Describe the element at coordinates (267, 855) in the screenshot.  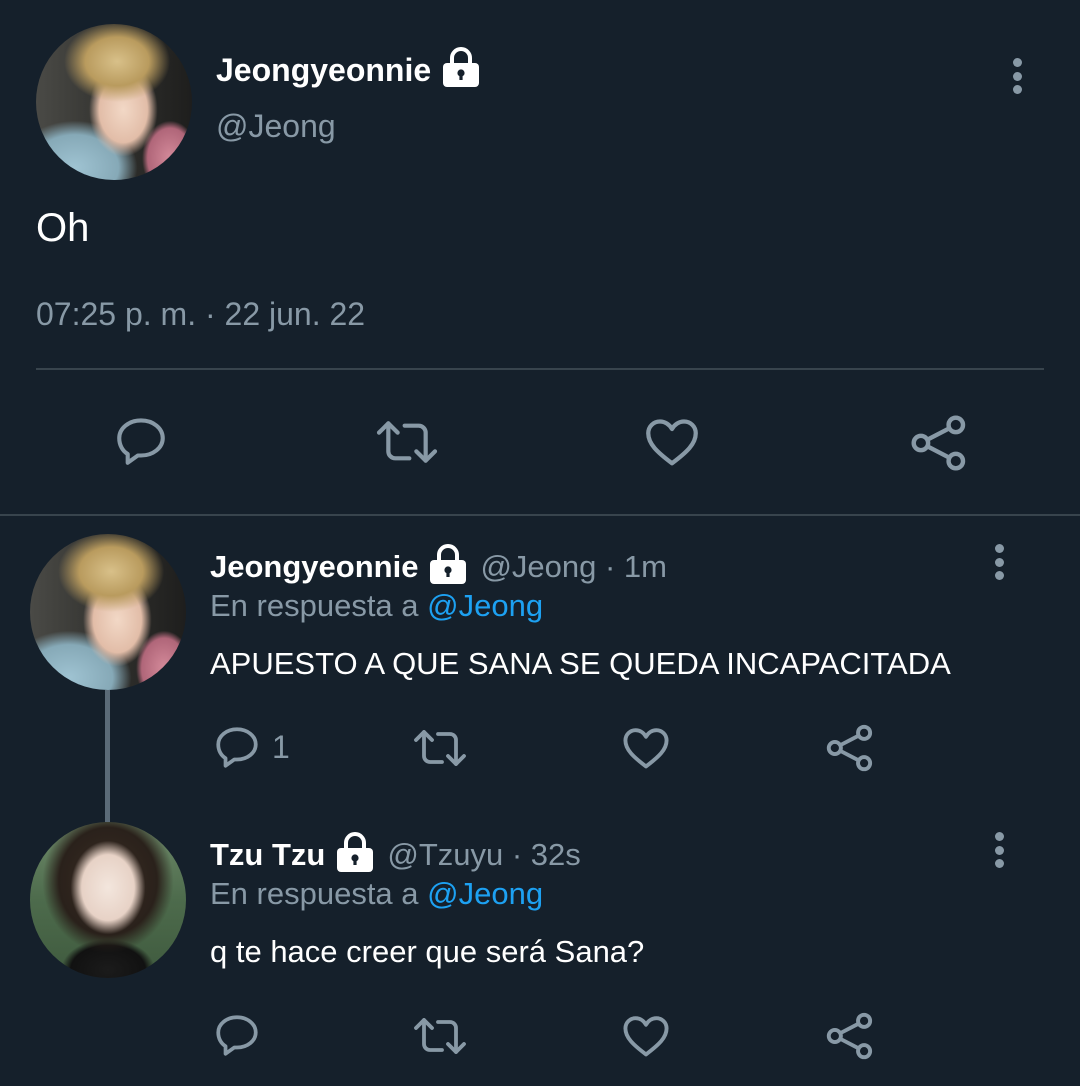
I see `author-display-name: Tzu Tzu` at that location.